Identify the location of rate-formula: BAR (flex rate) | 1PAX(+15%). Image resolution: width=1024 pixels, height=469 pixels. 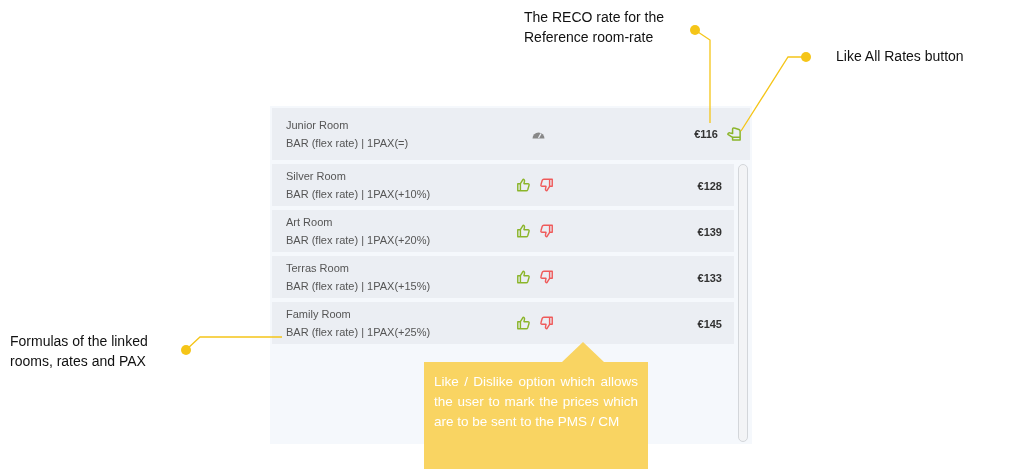
(359, 286).